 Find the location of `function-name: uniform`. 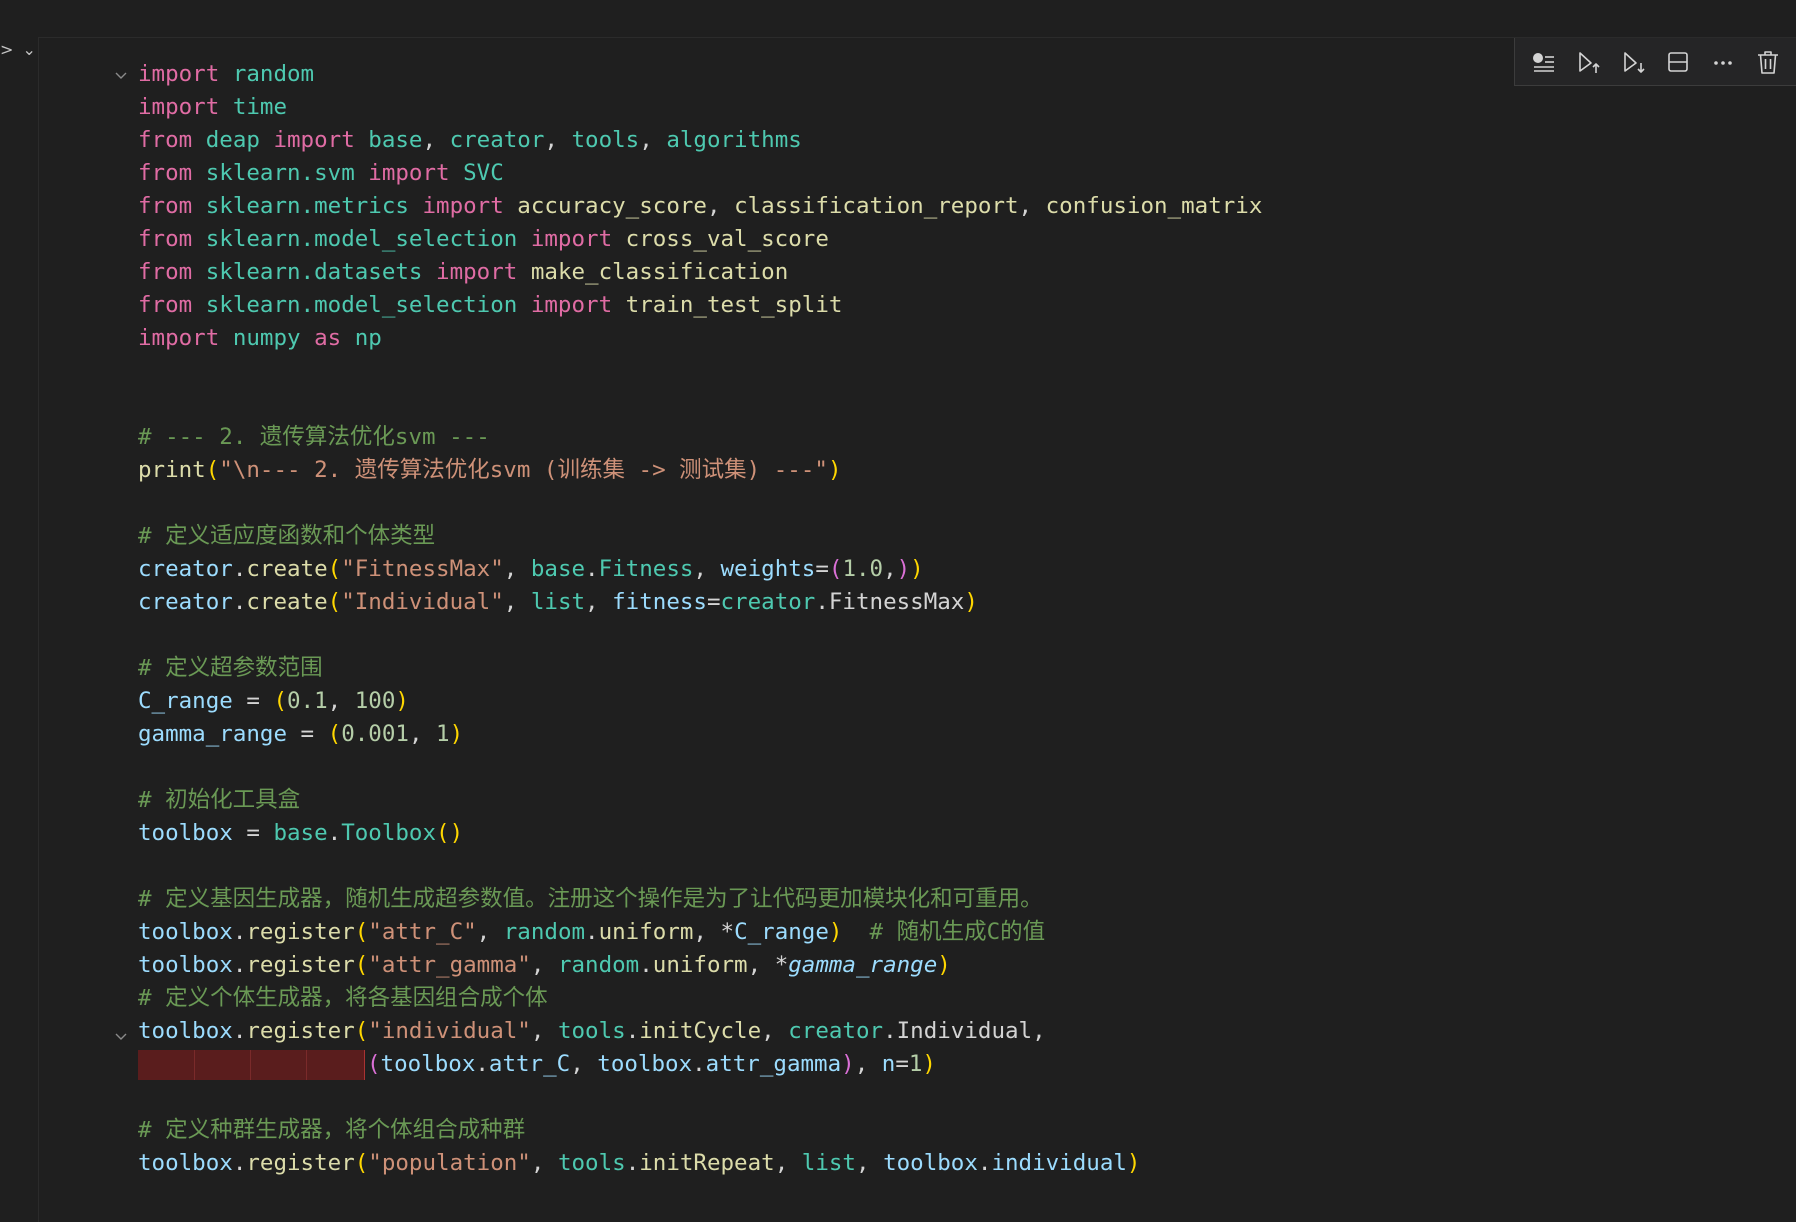

function-name: uniform is located at coordinates (700, 965).